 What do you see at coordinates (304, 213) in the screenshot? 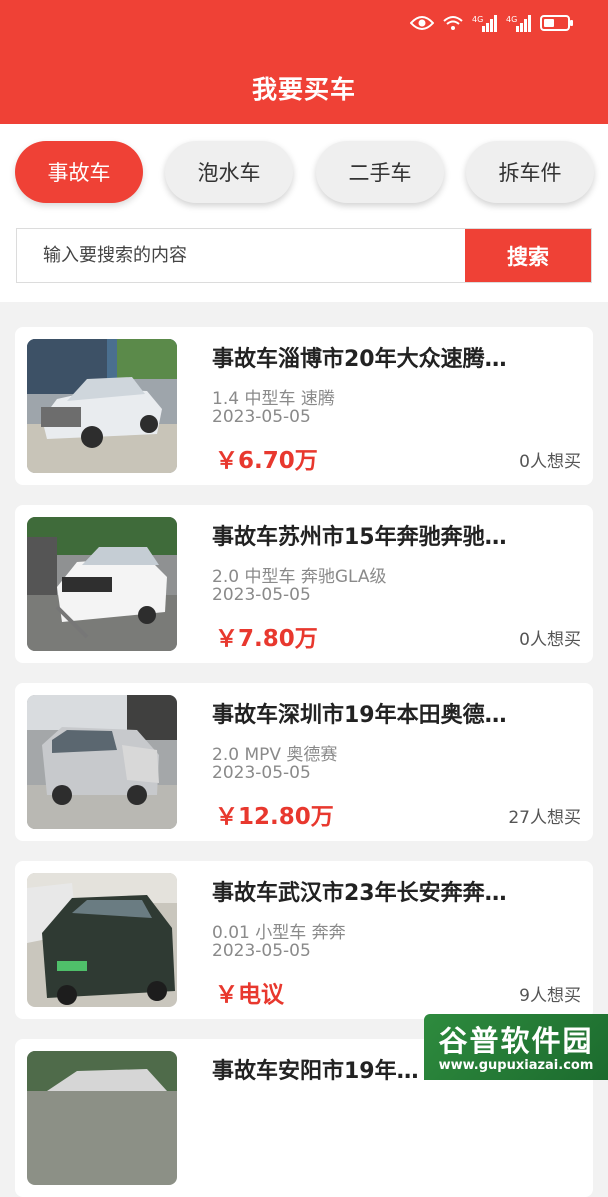
I see `filter-panel: 事故车 泡水车 二手车 拆车件 搜索` at bounding box center [304, 213].